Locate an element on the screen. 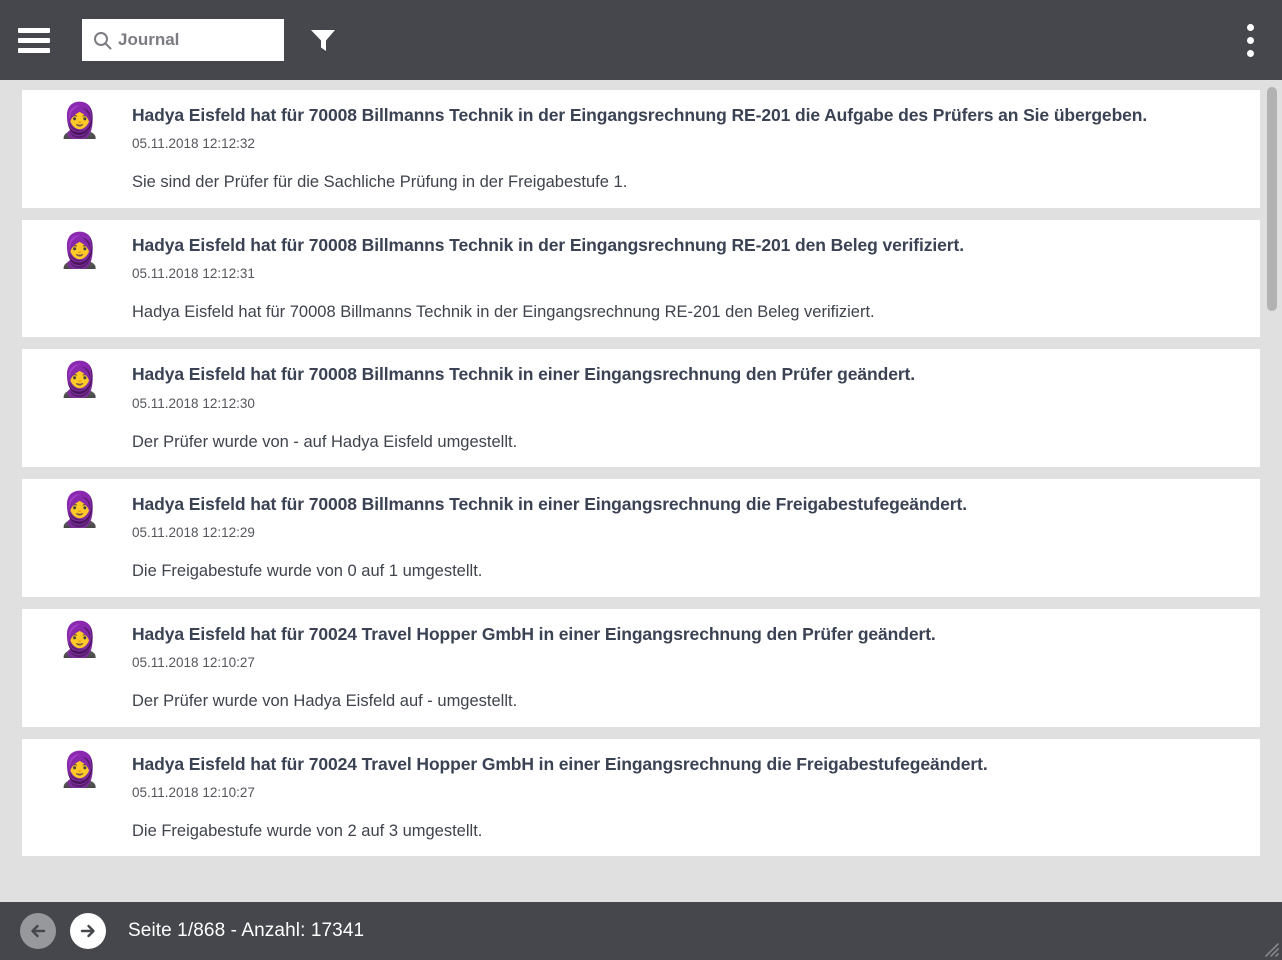  search-box is located at coordinates (183, 40).